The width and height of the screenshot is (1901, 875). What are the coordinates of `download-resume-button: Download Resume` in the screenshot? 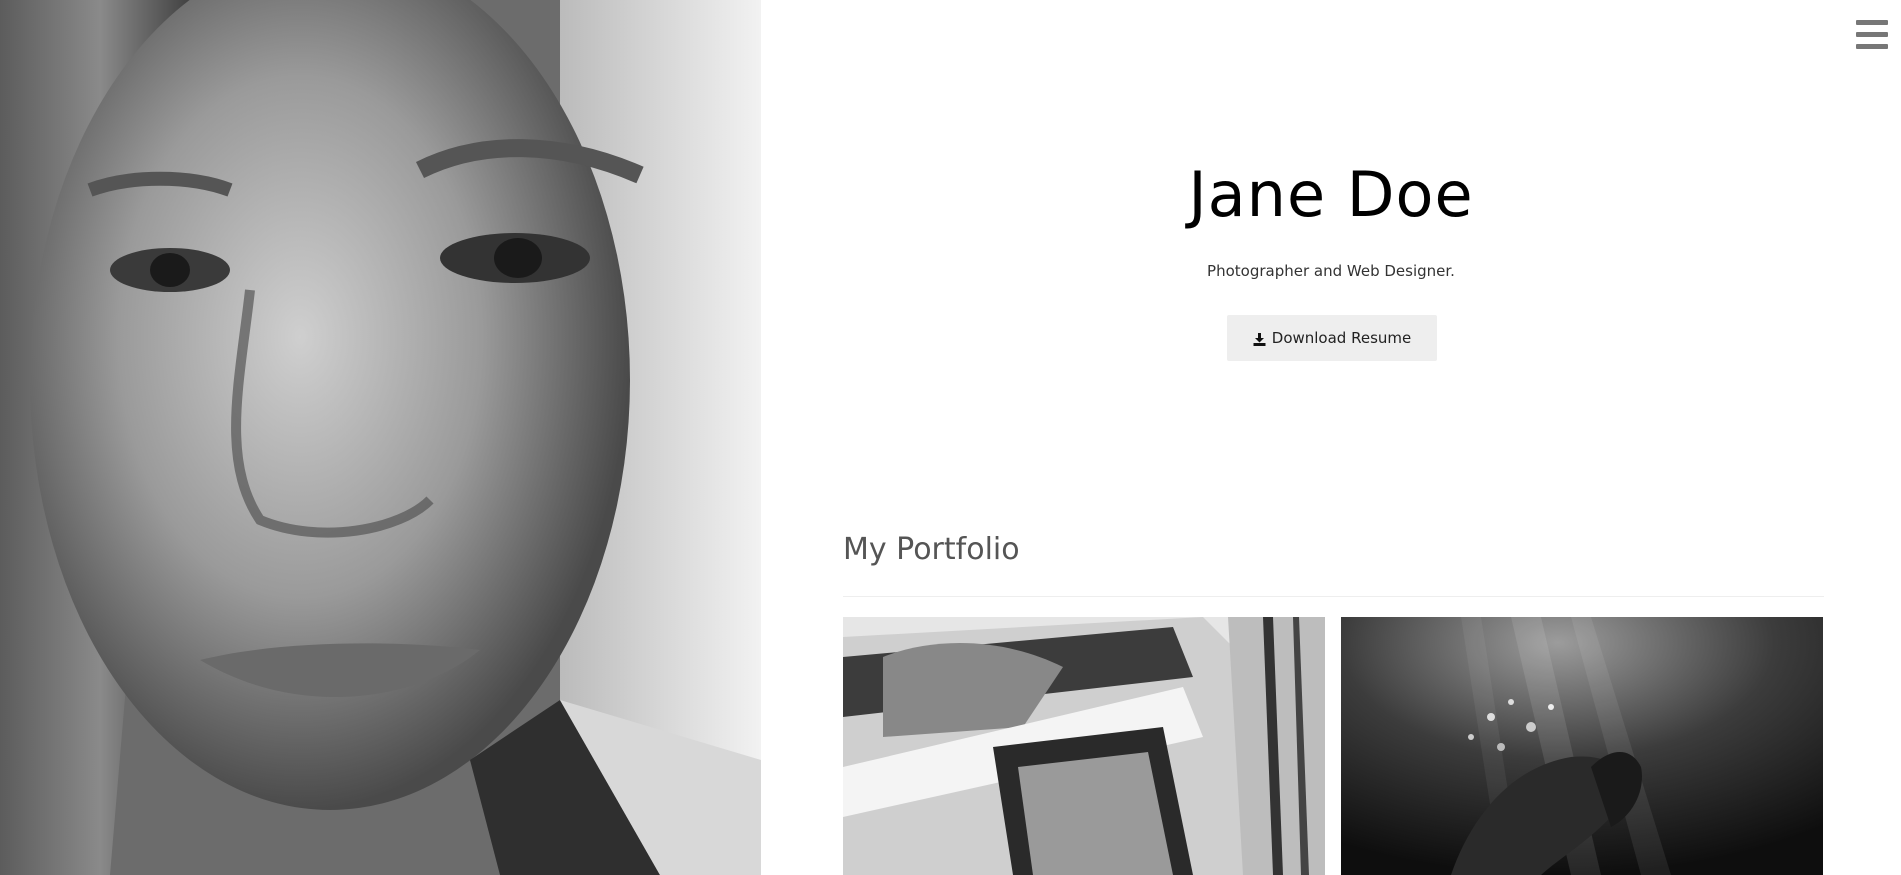 It's located at (1332, 338).